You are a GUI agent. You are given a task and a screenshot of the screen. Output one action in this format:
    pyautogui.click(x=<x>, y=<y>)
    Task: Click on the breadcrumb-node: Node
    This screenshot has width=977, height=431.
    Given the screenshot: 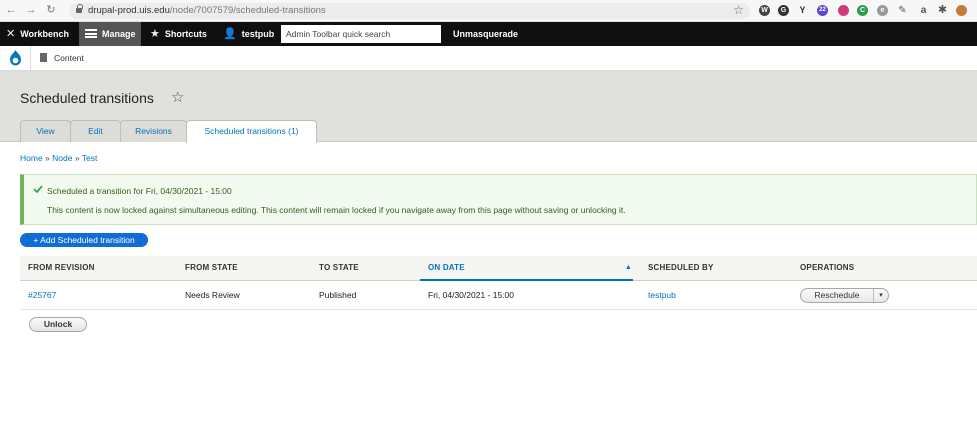 What is the action you would take?
    pyautogui.click(x=62, y=158)
    